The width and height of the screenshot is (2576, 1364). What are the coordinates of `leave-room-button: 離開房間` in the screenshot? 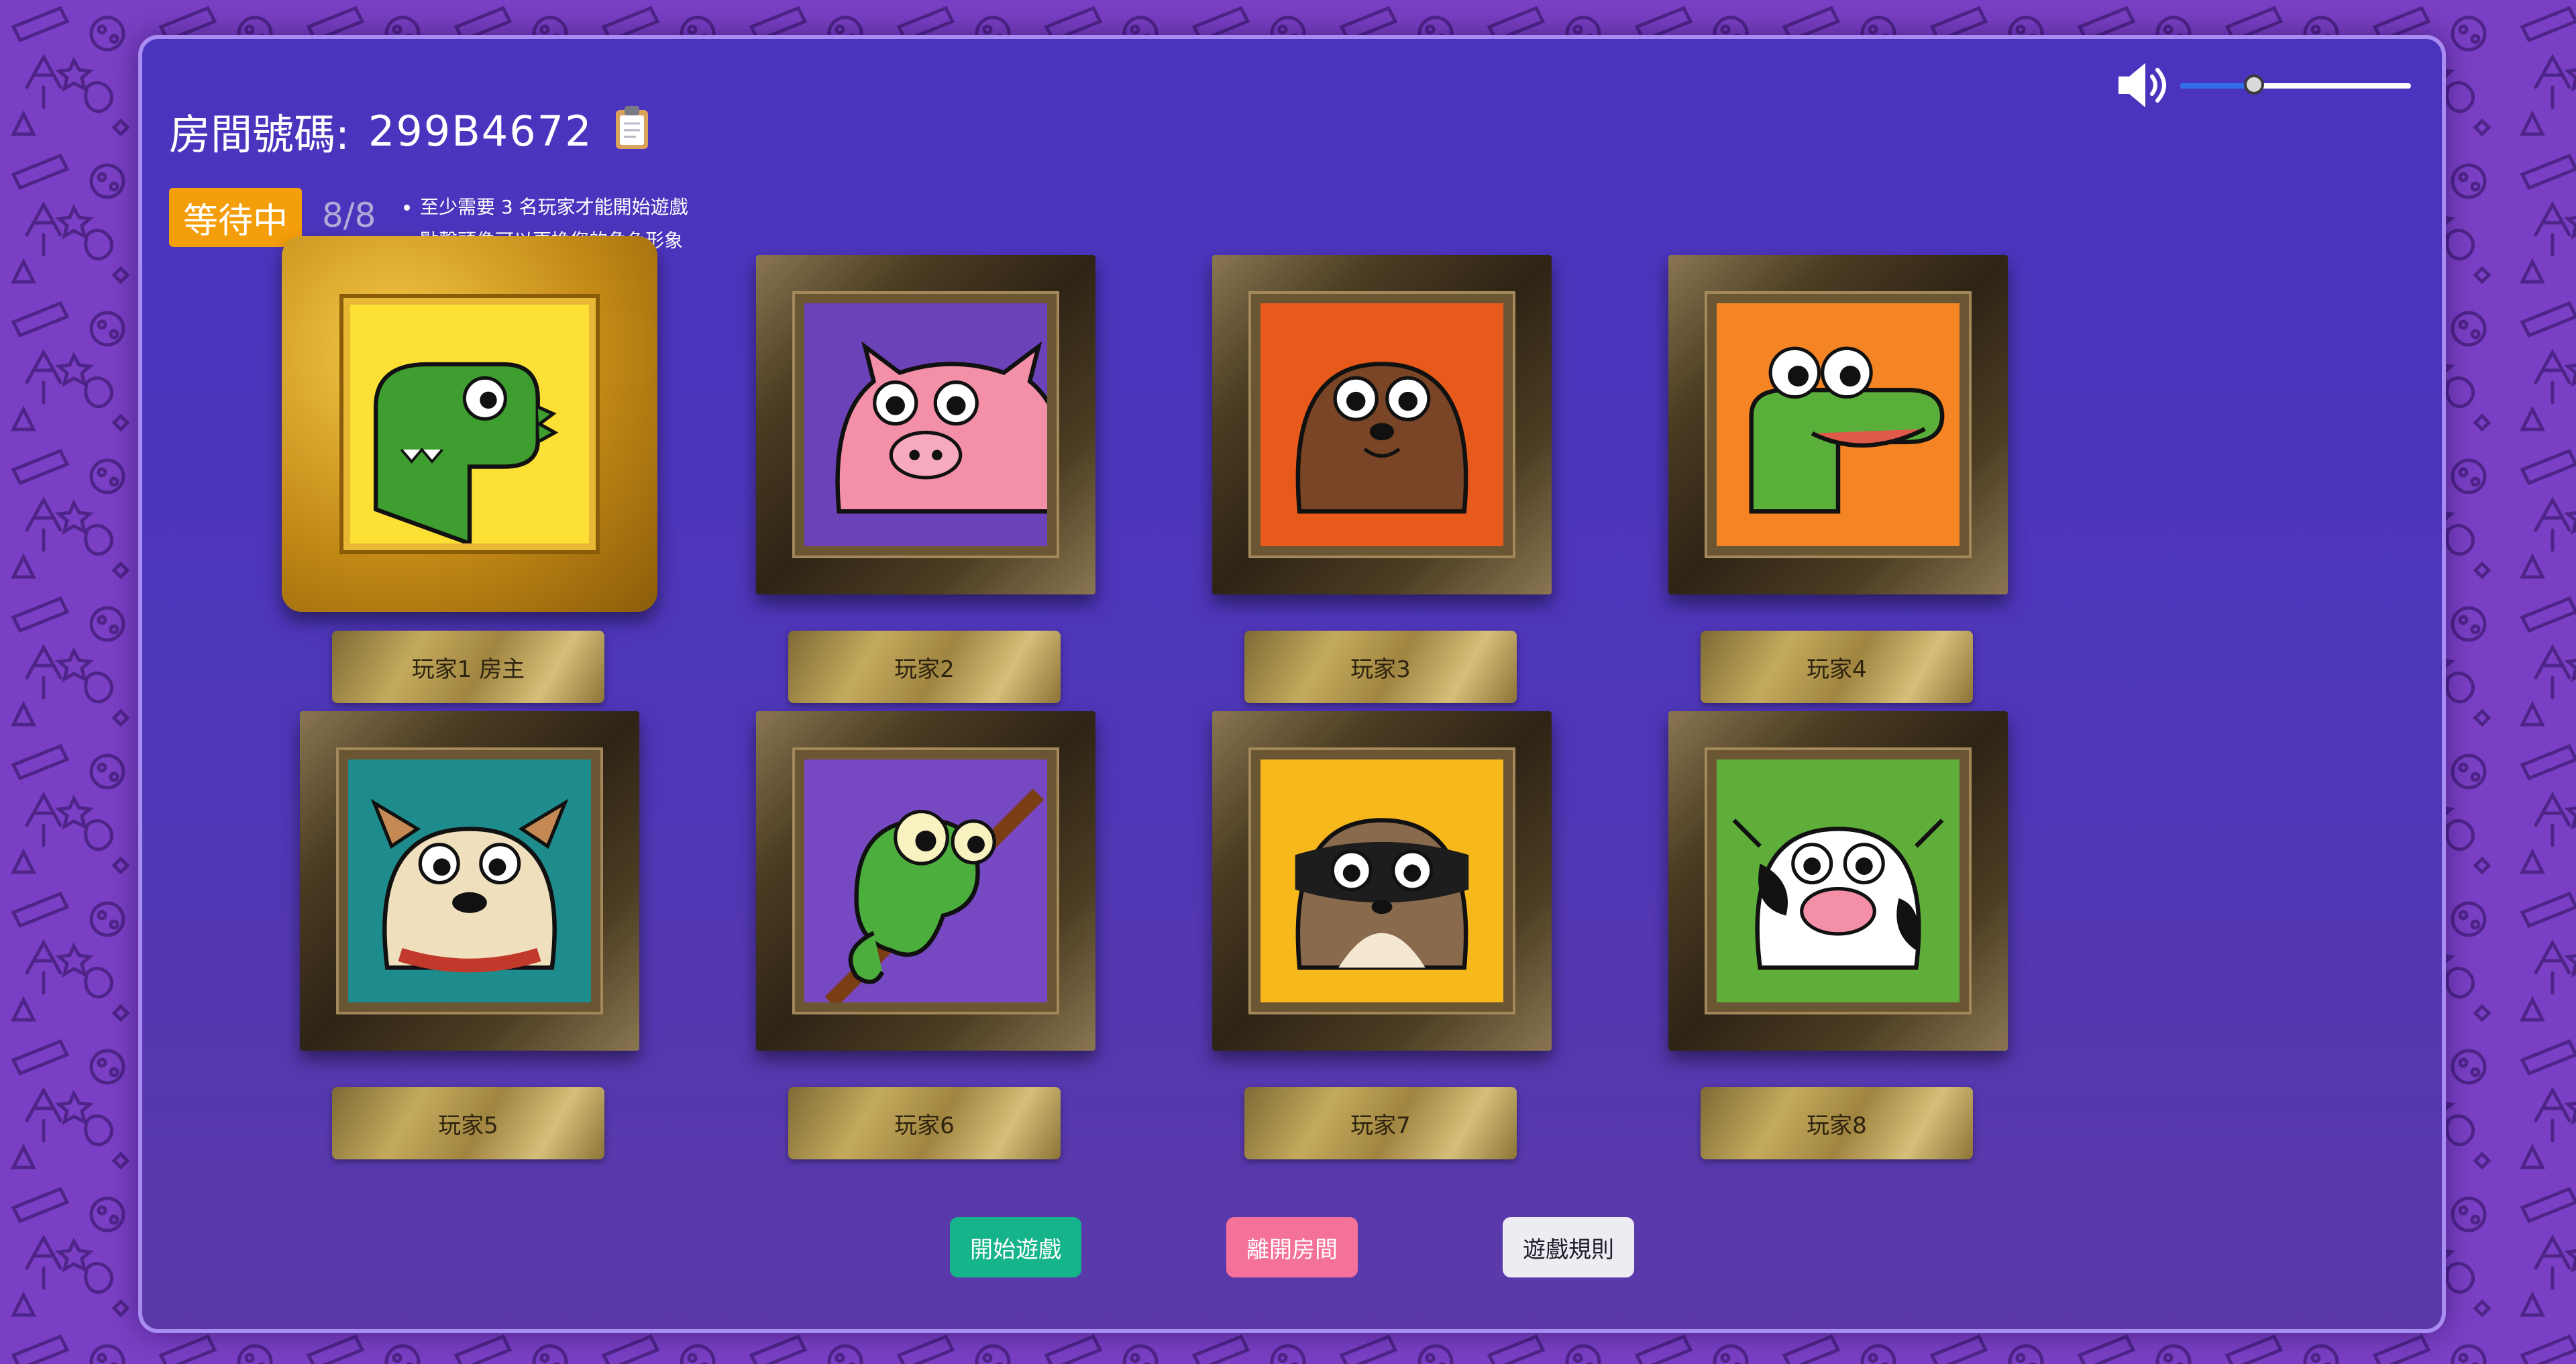 It's located at (1292, 1247).